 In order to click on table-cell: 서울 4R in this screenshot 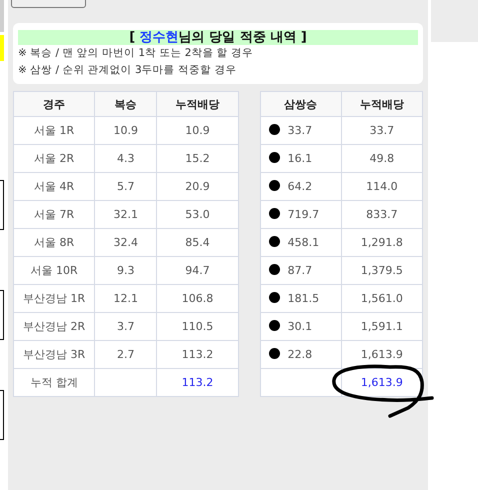, I will do `click(54, 186)`.